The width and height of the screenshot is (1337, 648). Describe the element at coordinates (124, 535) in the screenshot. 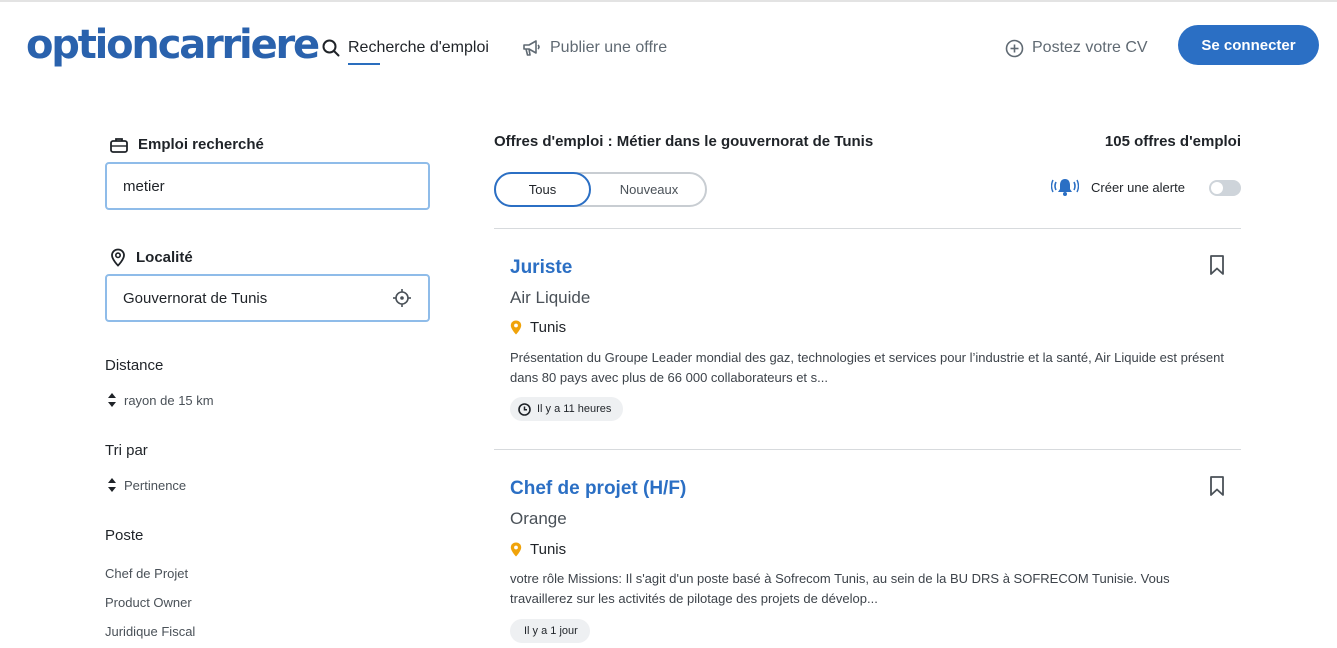

I see `poste-title: Poste` at that location.